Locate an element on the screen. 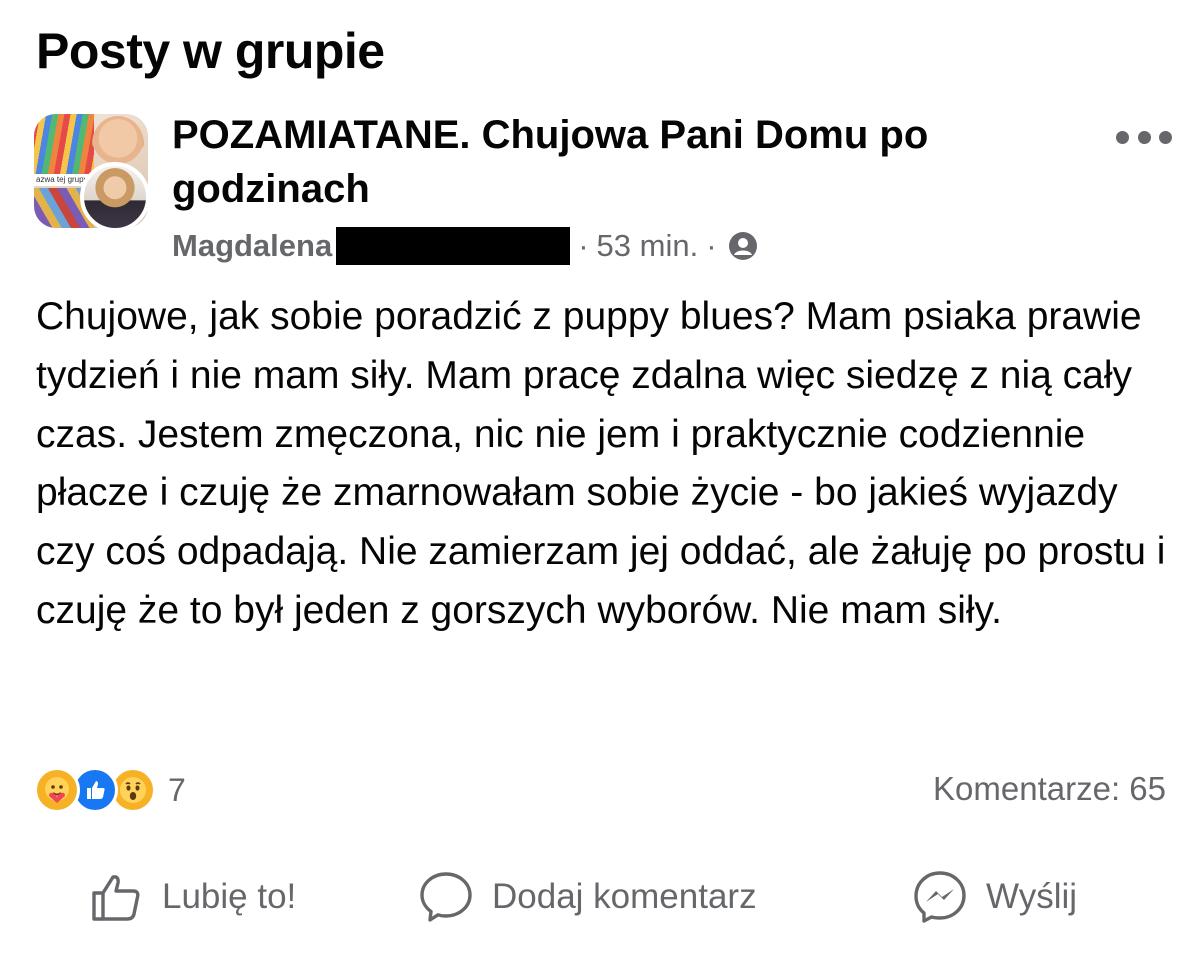 The width and height of the screenshot is (1200, 955). add-comment-label: Dodaj komentarz is located at coordinates (624, 896).